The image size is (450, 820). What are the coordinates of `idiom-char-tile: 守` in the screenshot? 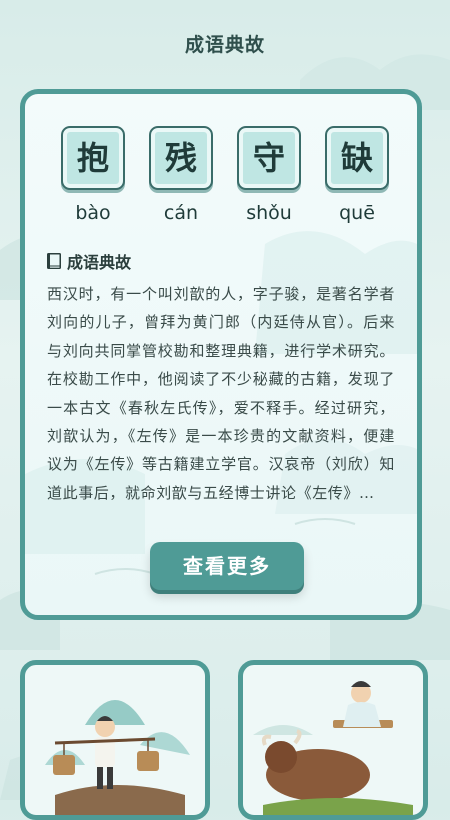 It's located at (269, 158).